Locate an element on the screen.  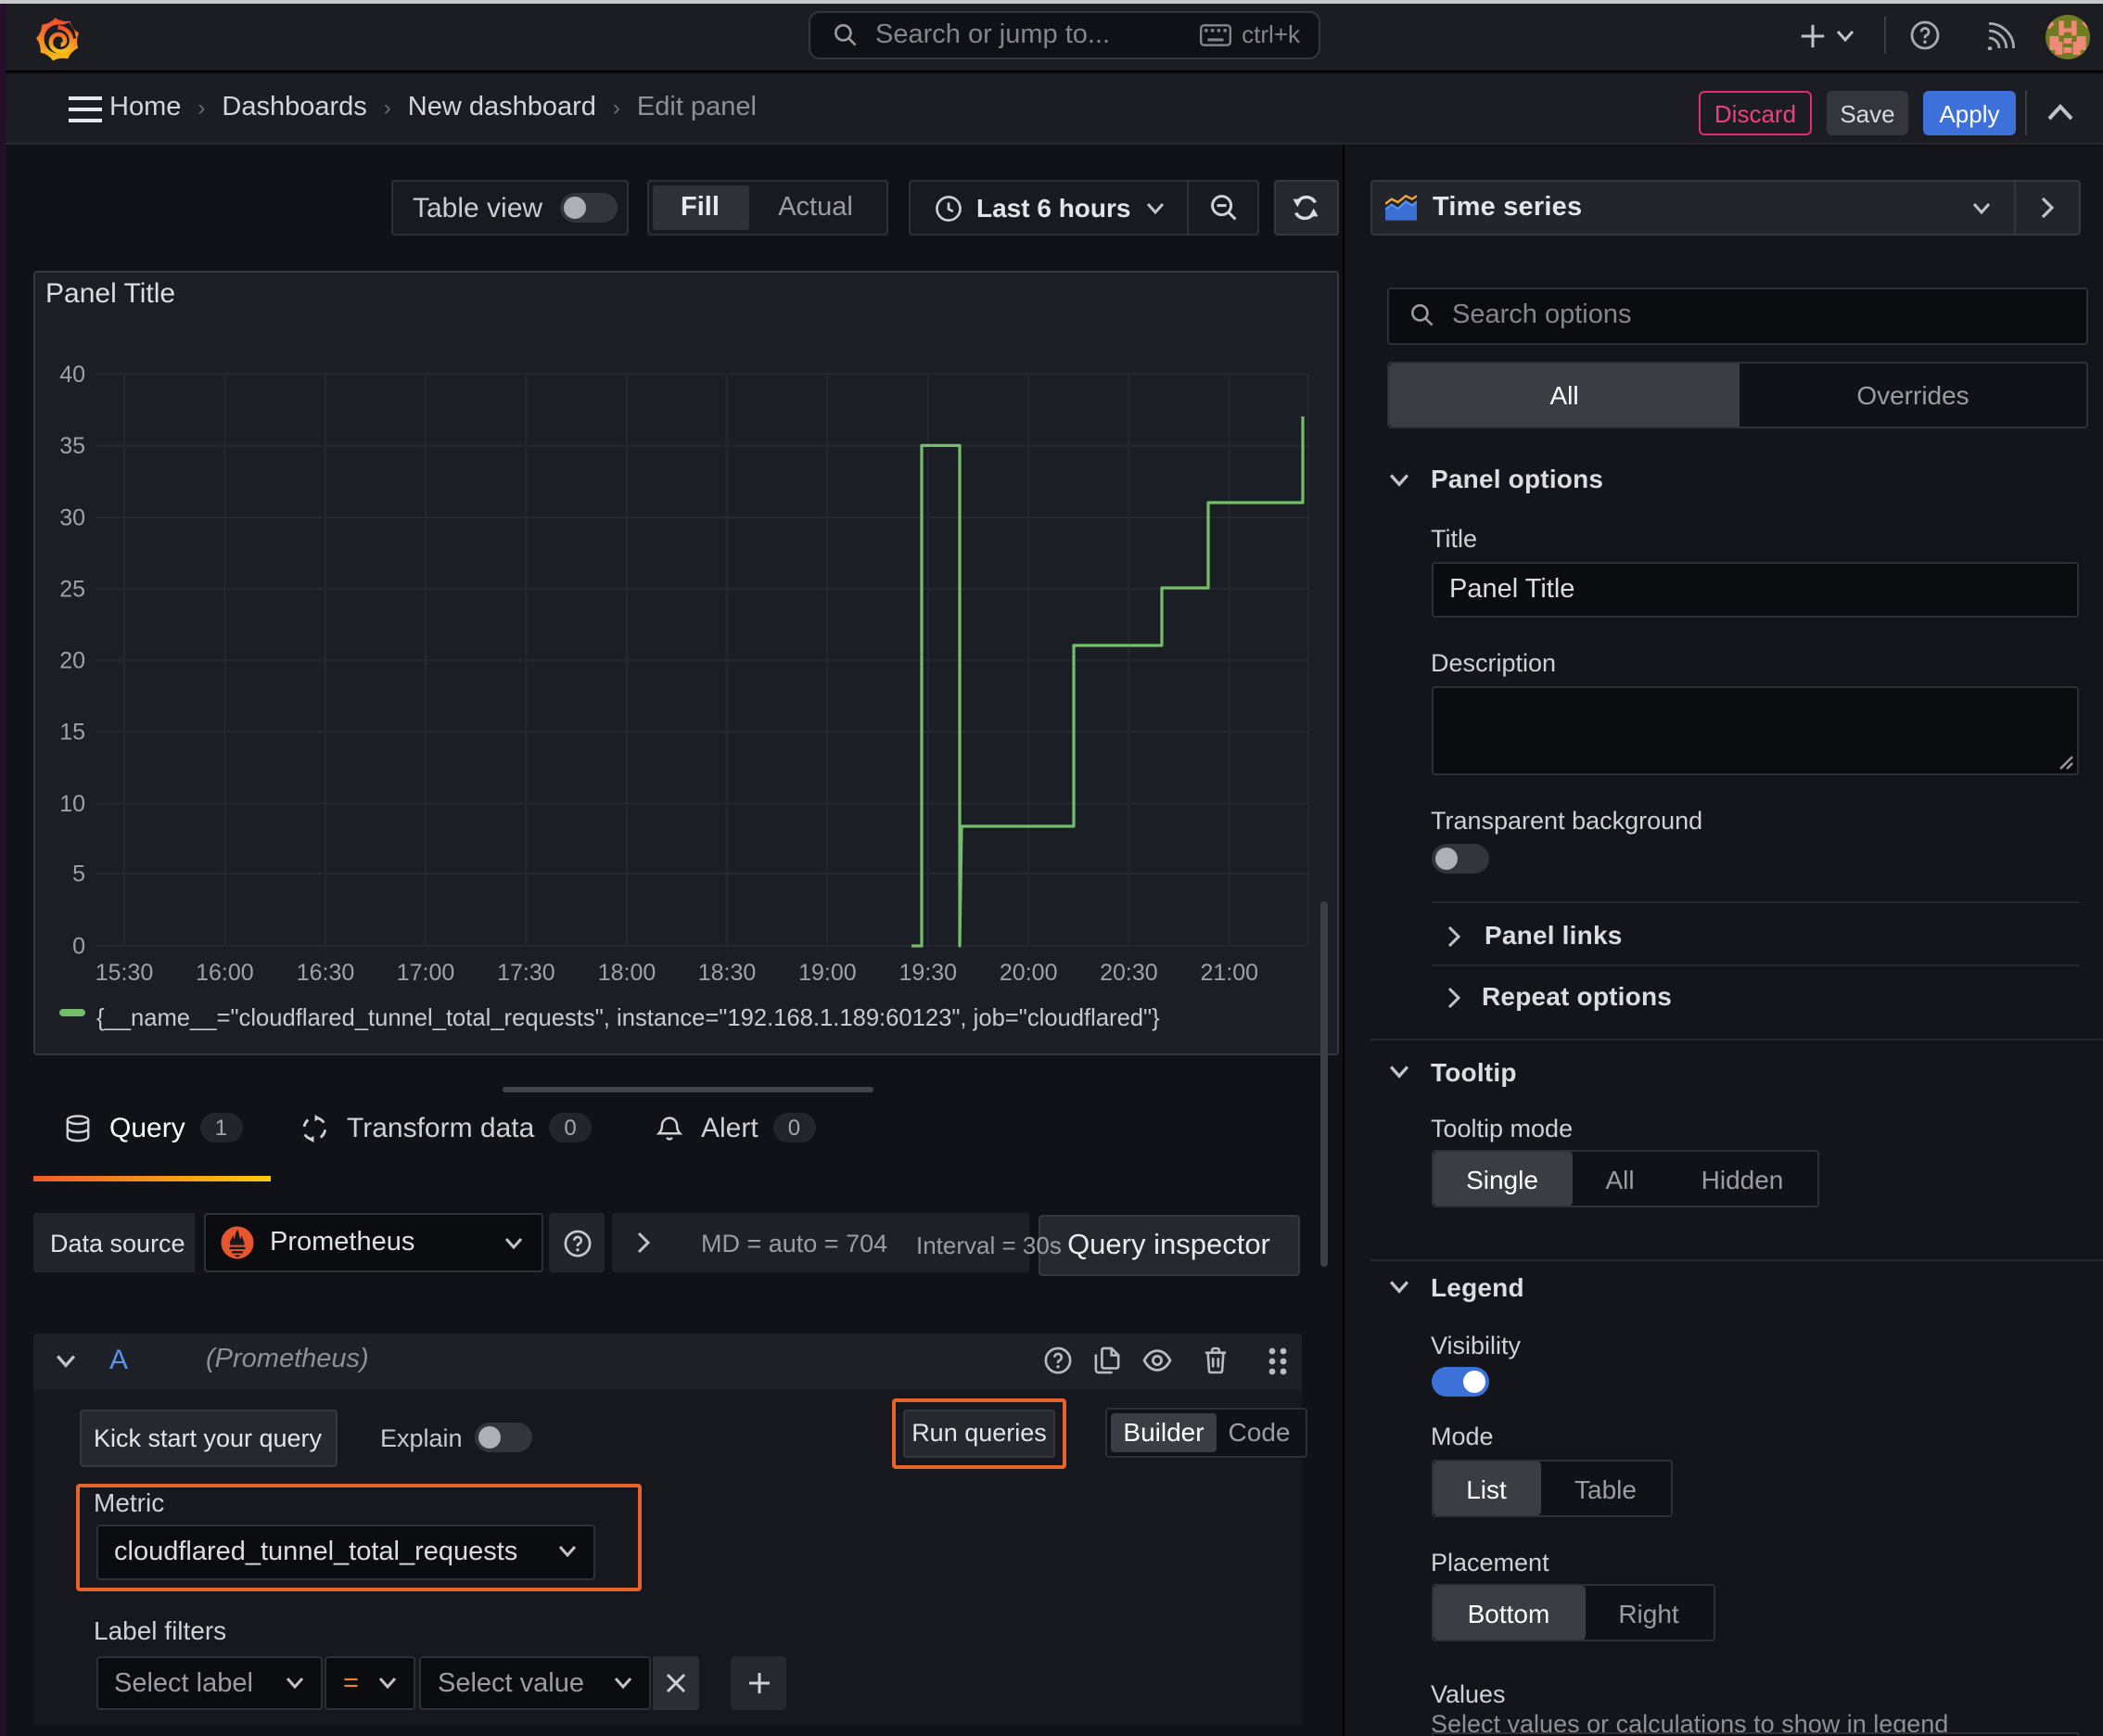
svg-text: 15:30 is located at coordinates (125, 972).